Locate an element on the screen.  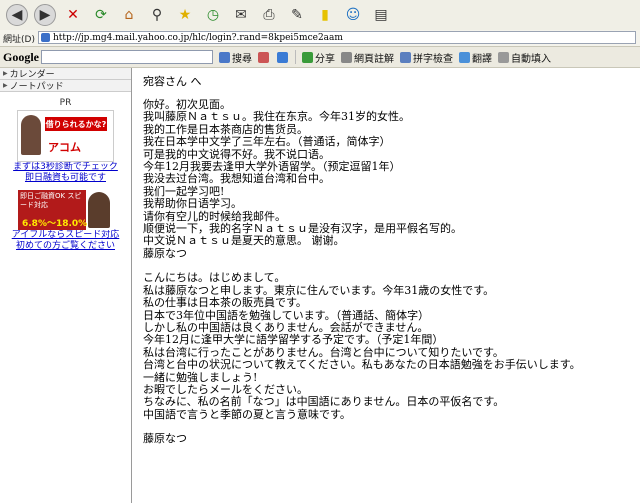
message-recipient: 宛容さん へ is located at coordinates (172, 81).